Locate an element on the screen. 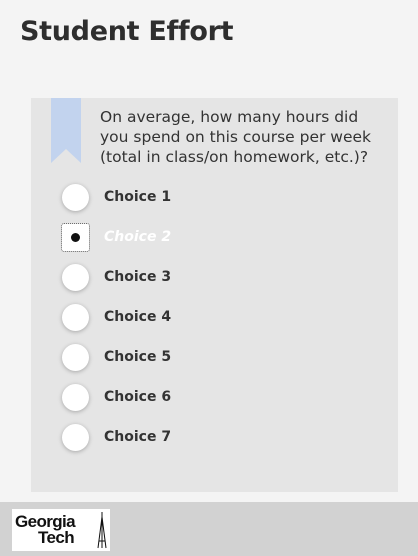 This screenshot has width=418, height=556. tower-icon is located at coordinates (102, 530).